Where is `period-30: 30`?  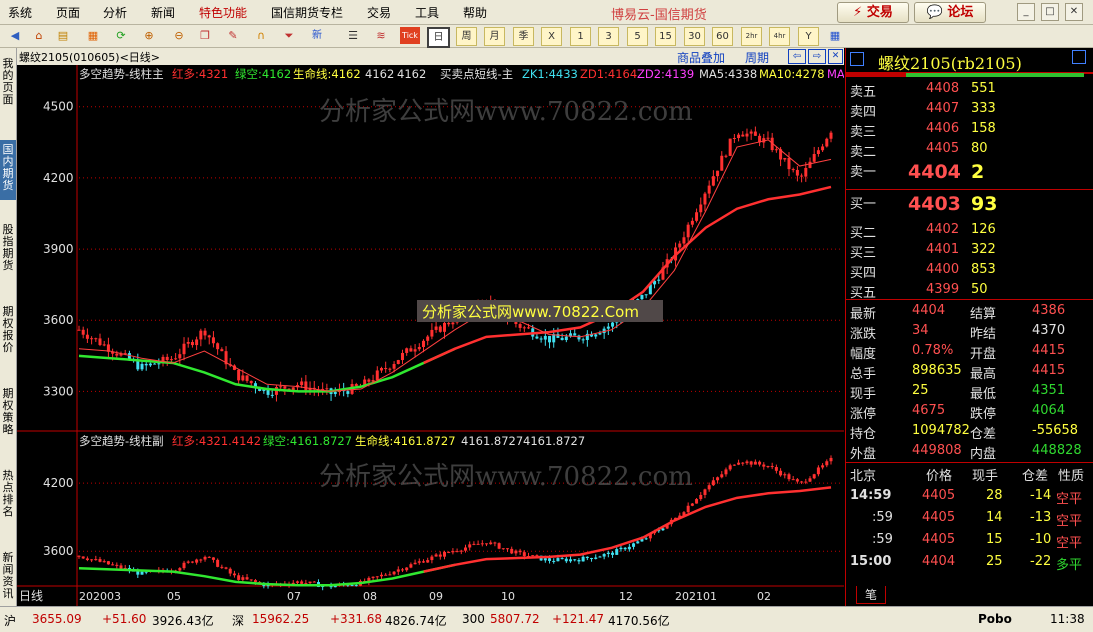 period-30: 30 is located at coordinates (694, 36).